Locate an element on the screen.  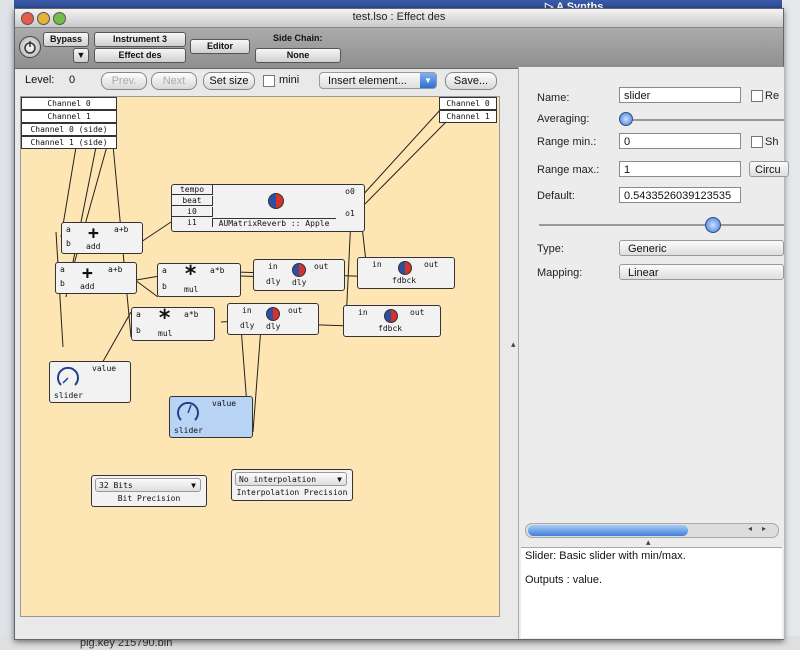
input-channel: Channel 1 is located at coordinates (69, 116).